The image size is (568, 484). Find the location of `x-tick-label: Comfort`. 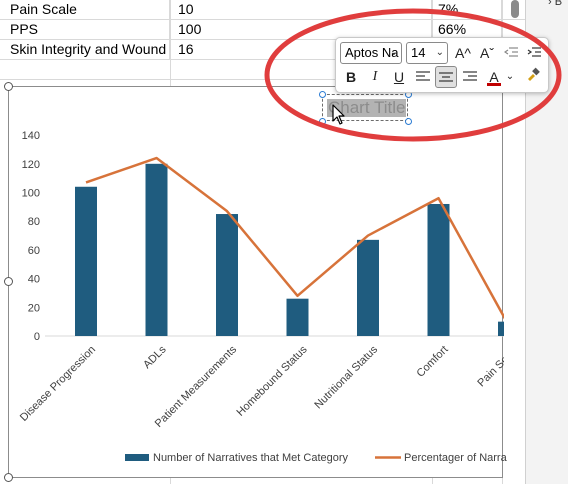

x-tick-label: Comfort is located at coordinates (432, 362).